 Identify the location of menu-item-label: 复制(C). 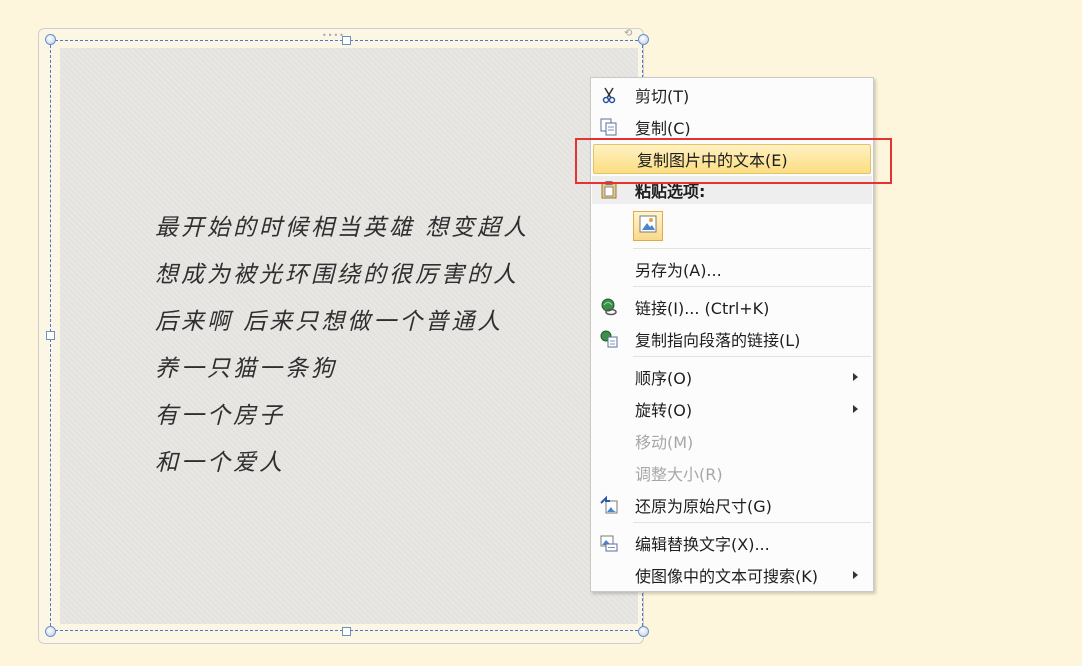
(663, 128).